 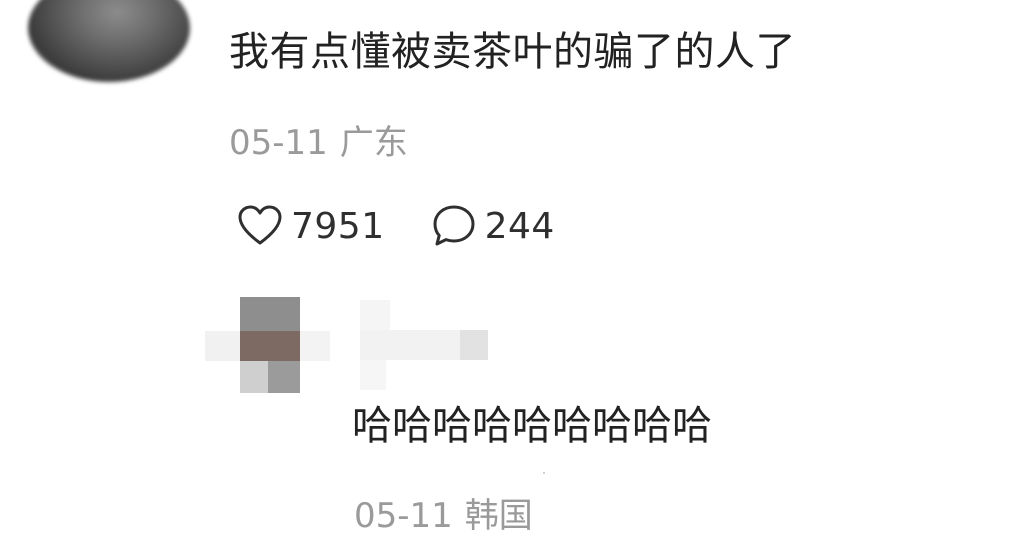 What do you see at coordinates (267, 345) in the screenshot?
I see `reply-avatar` at bounding box center [267, 345].